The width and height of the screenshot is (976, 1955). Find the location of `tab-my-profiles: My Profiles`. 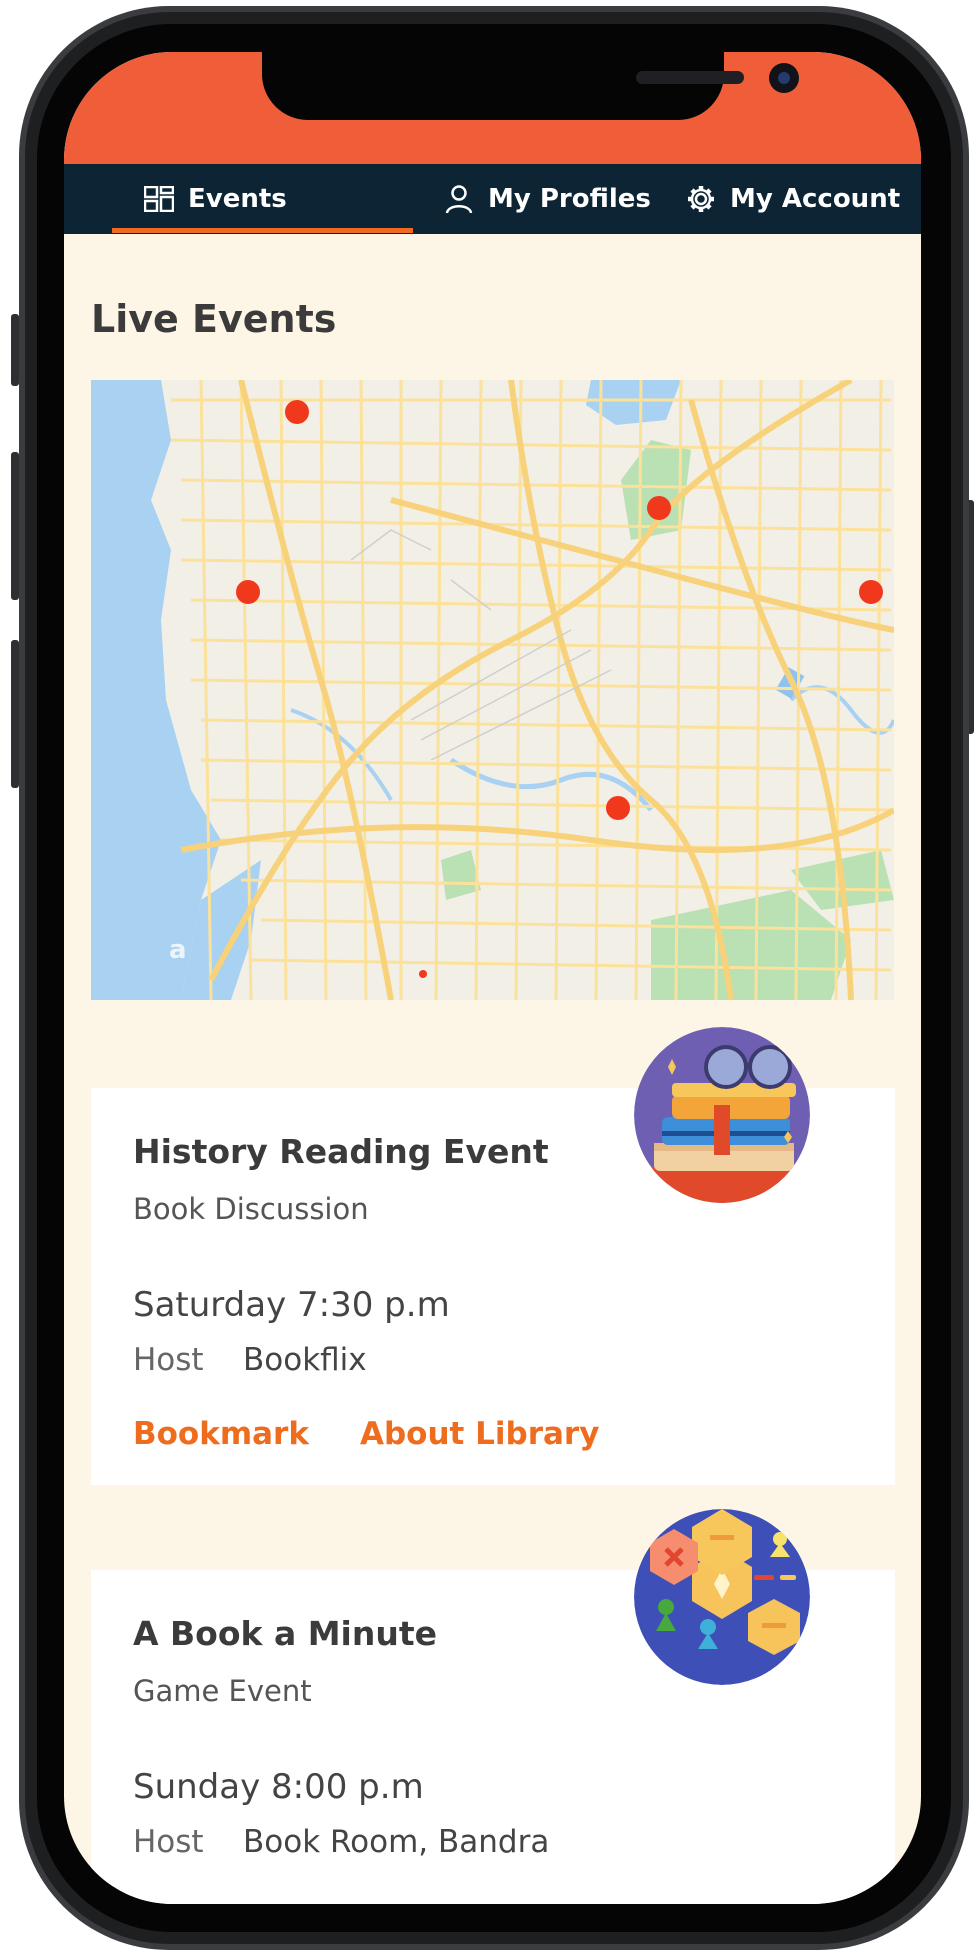

tab-my-profiles: My Profiles is located at coordinates (547, 199).